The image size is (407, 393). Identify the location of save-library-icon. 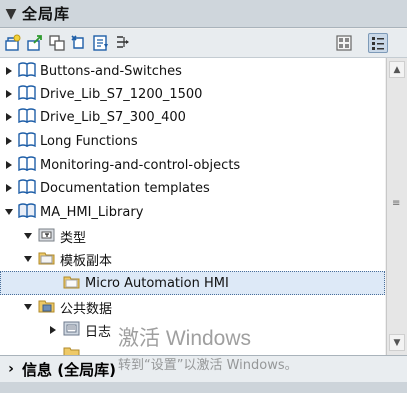
(57, 43).